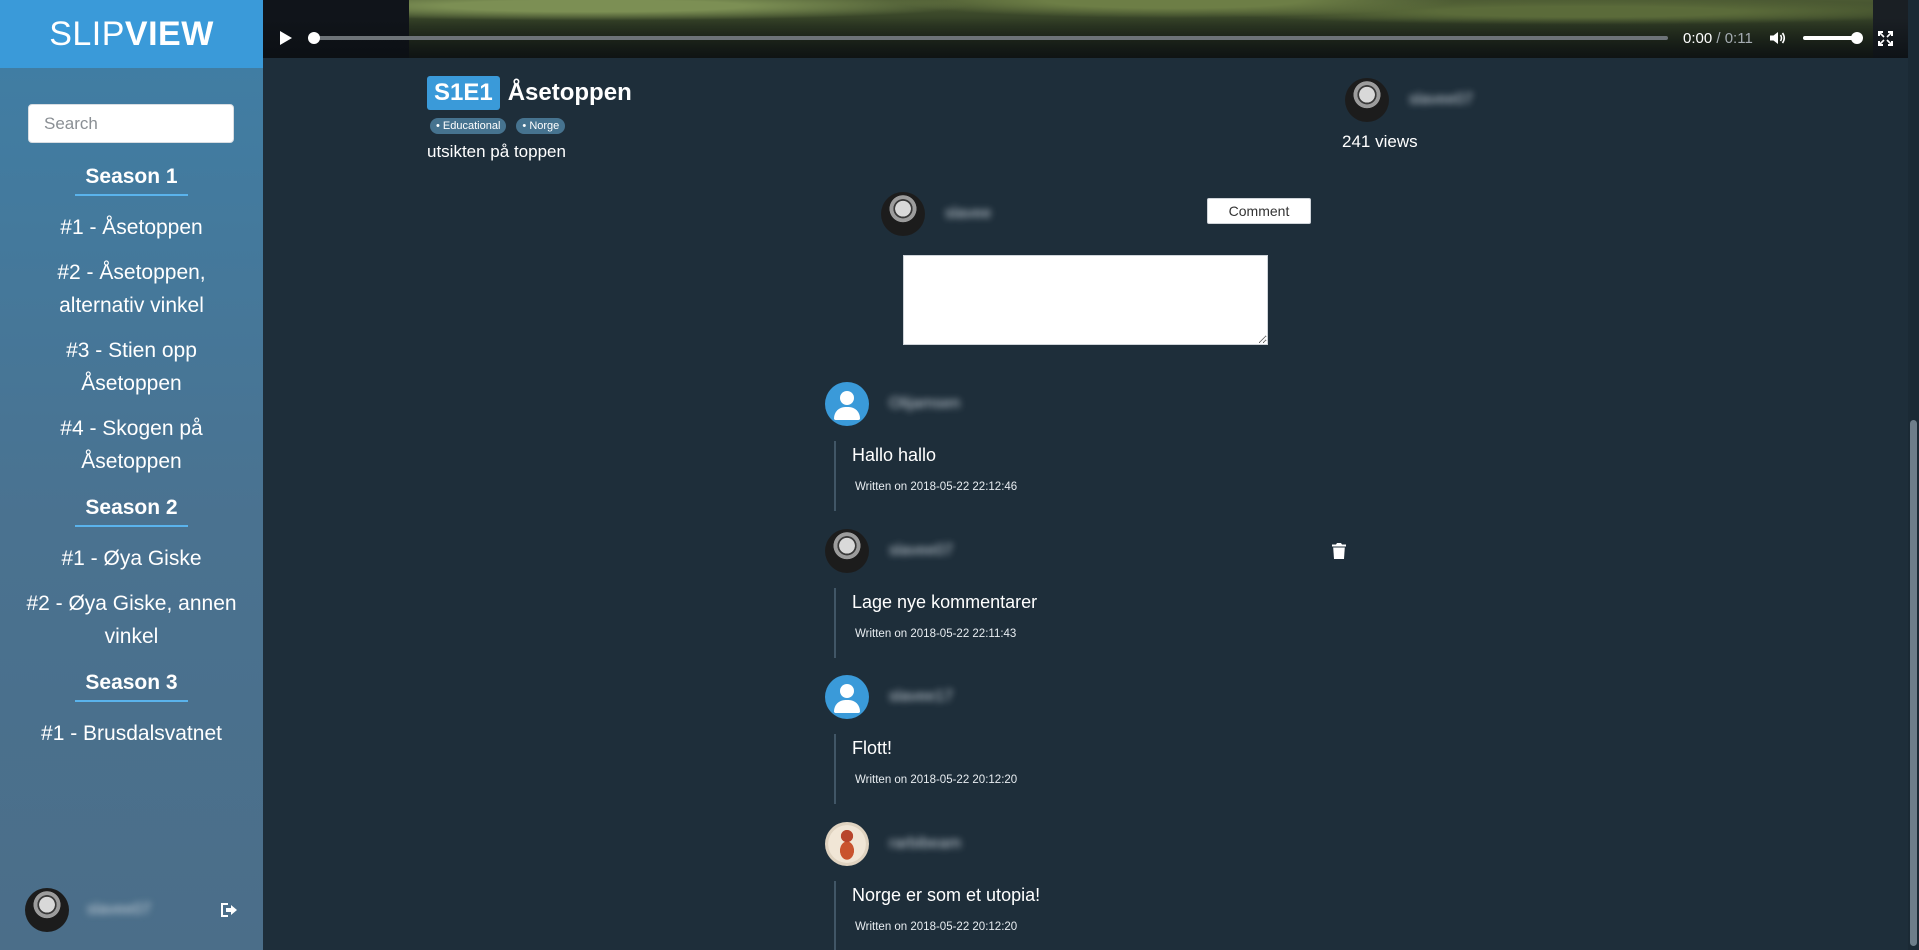 The height and width of the screenshot is (950, 1919). I want to click on comment-button: Comment, so click(1259, 211).